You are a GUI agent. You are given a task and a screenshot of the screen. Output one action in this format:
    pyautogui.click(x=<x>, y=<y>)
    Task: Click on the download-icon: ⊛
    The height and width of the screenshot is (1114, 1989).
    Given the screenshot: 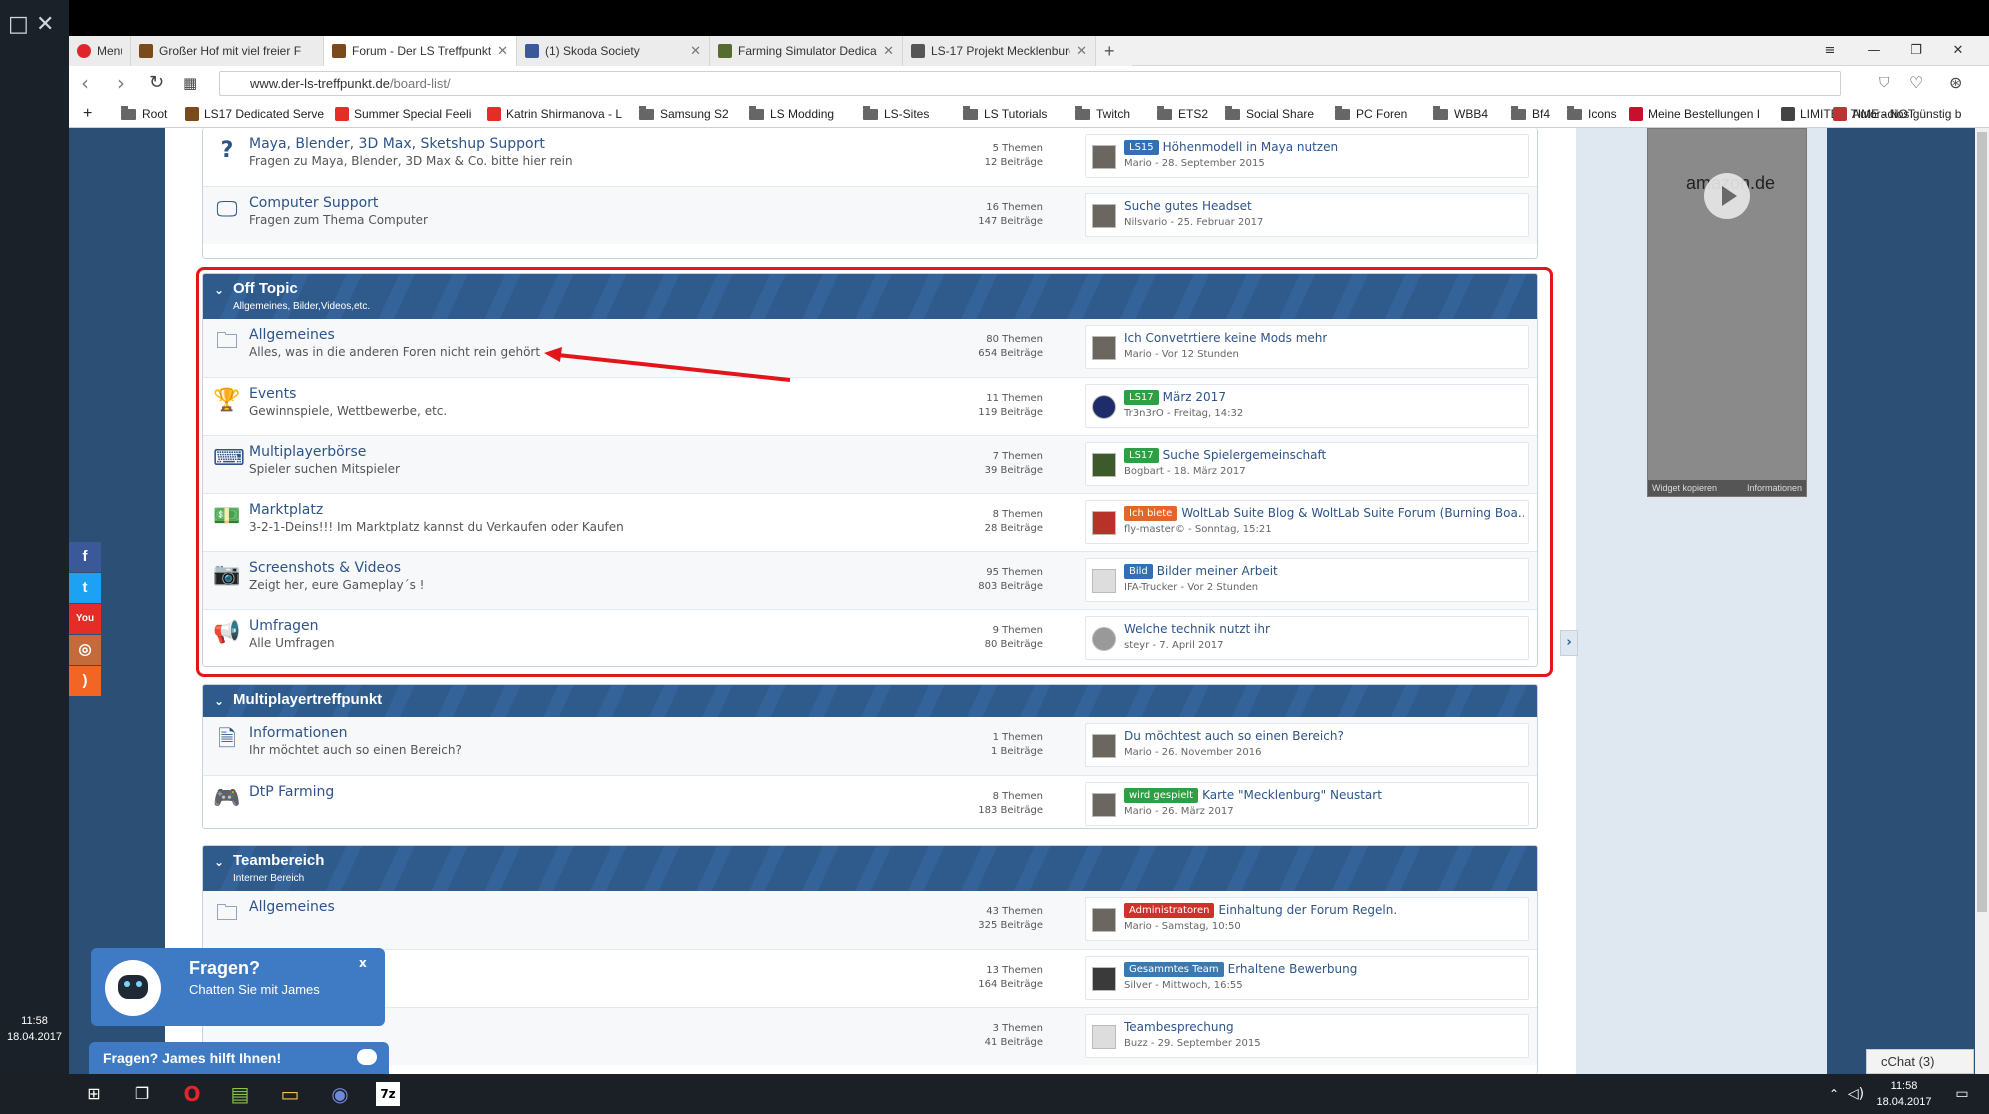 What is the action you would take?
    pyautogui.click(x=1955, y=83)
    